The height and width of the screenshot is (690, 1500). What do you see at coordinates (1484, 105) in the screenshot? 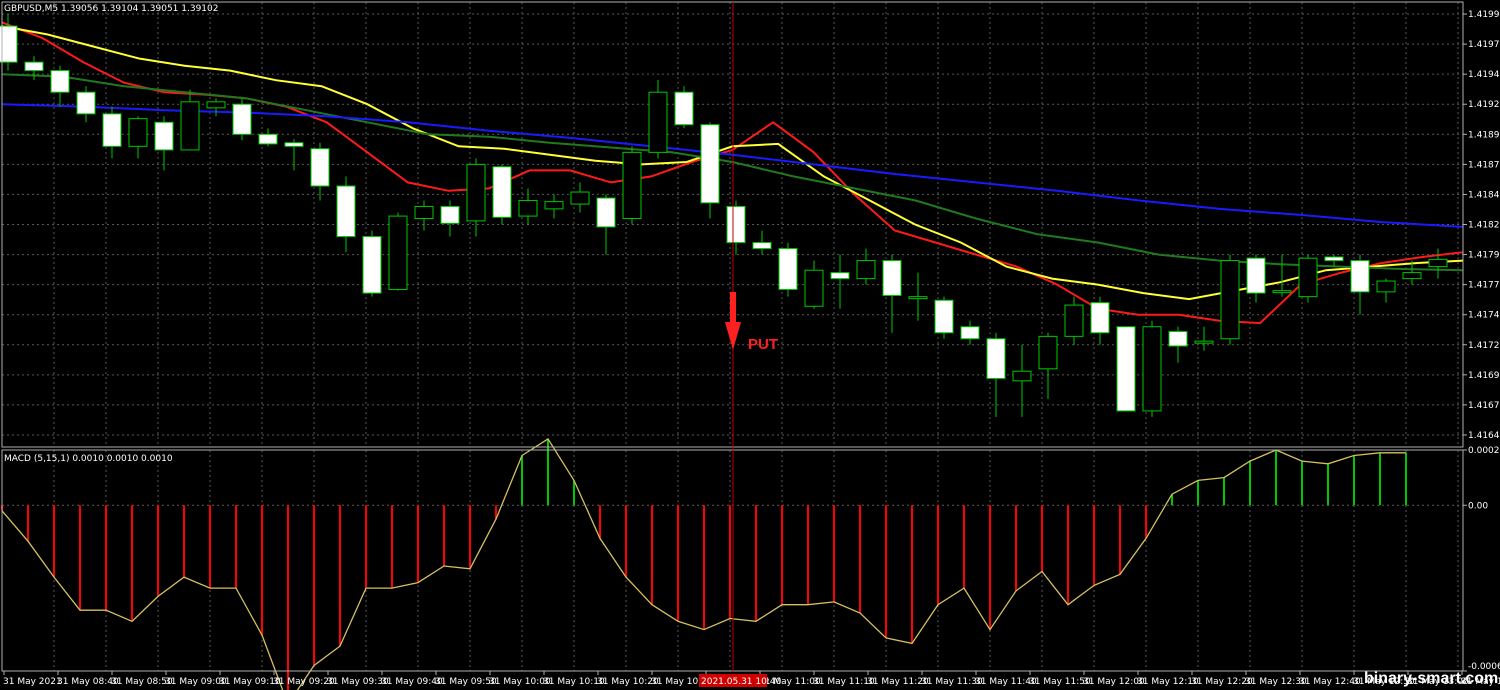
I see `price-tick-label: 1.41920` at bounding box center [1484, 105].